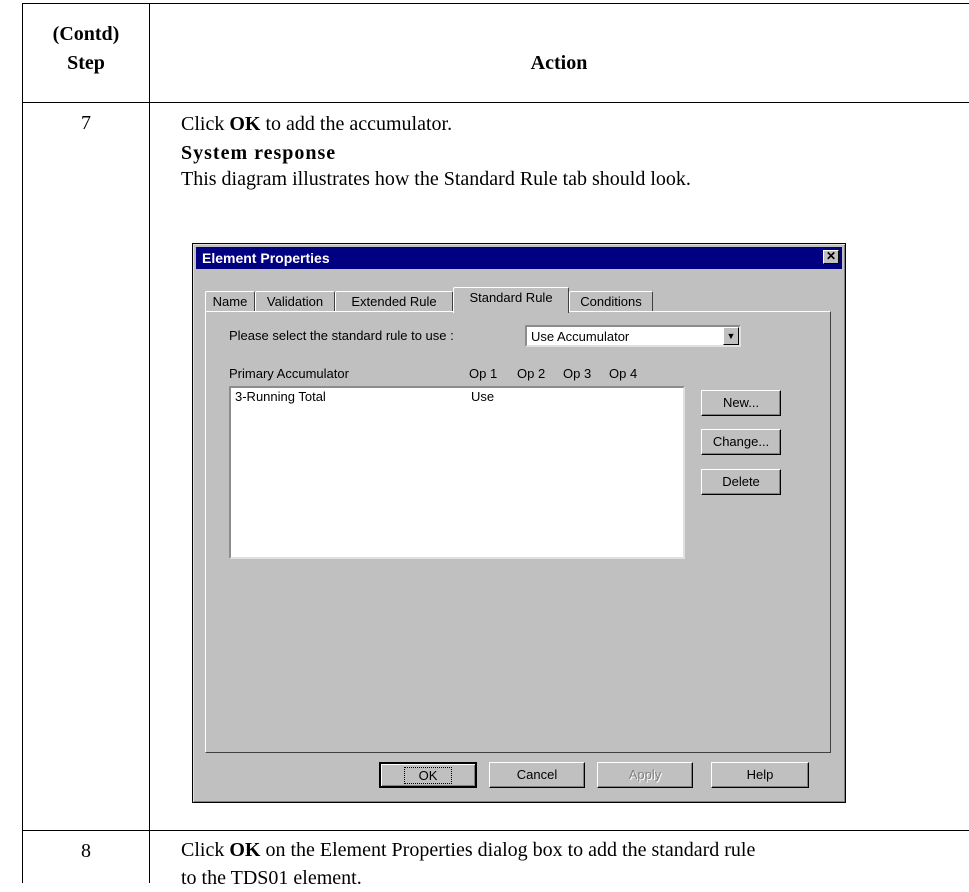 The width and height of the screenshot is (969, 892). Describe the element at coordinates (230, 301) in the screenshot. I see `tab-name: Name` at that location.